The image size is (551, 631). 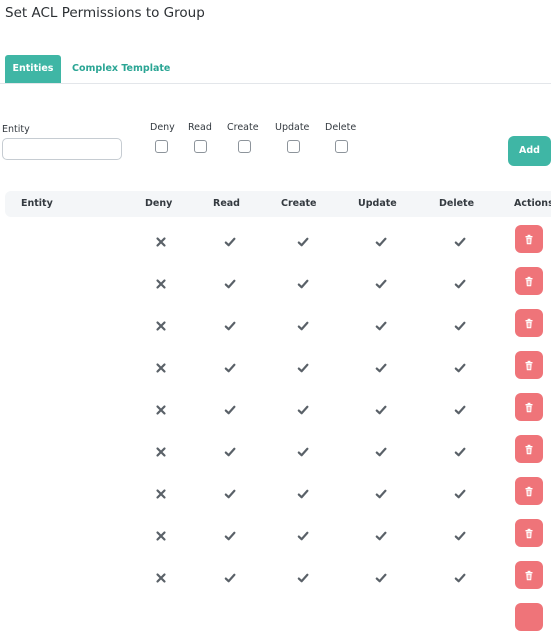 What do you see at coordinates (121, 69) in the screenshot?
I see `tab-complex-template: Complex Template` at bounding box center [121, 69].